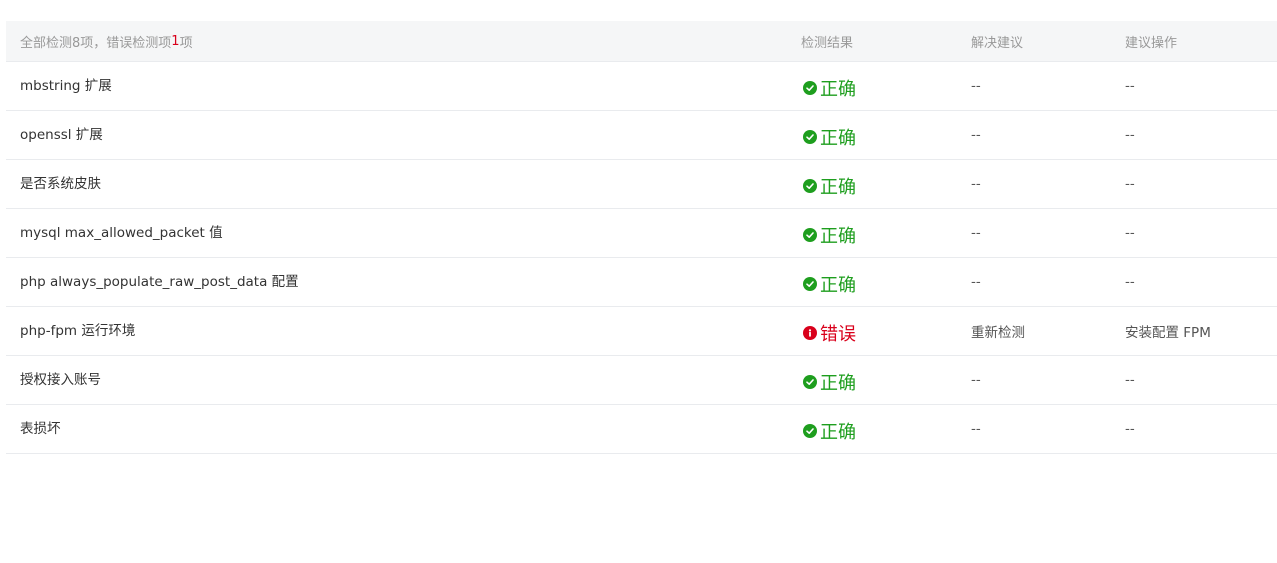 The width and height of the screenshot is (1277, 563). Describe the element at coordinates (641, 429) in the screenshot. I see `table-row: 表损坏 正确 -- --` at that location.